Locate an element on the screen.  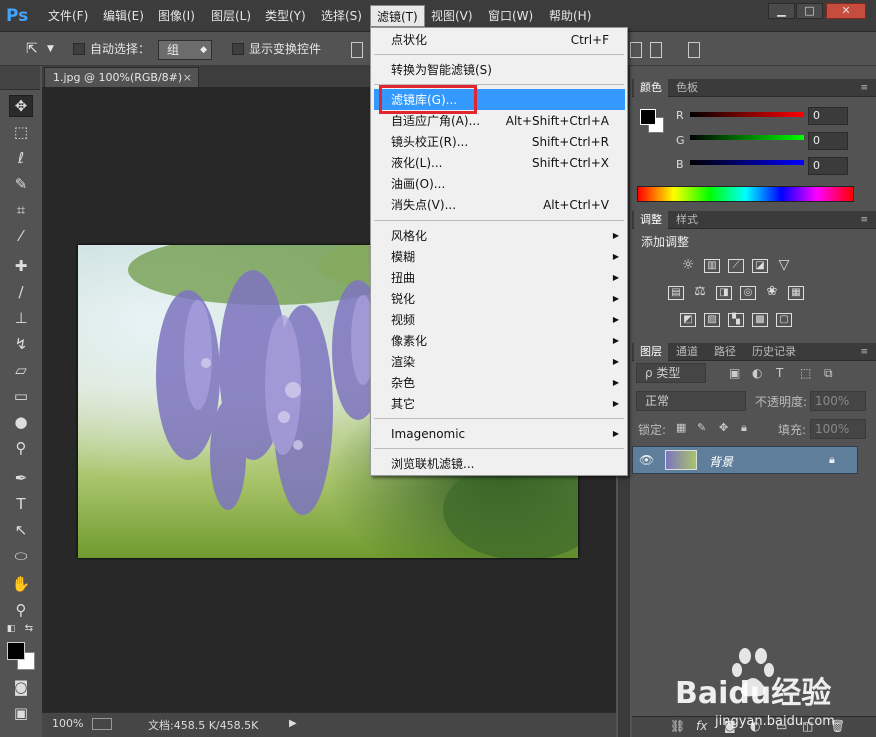
menu-select: 选择(S) is located at coordinates (341, 16).